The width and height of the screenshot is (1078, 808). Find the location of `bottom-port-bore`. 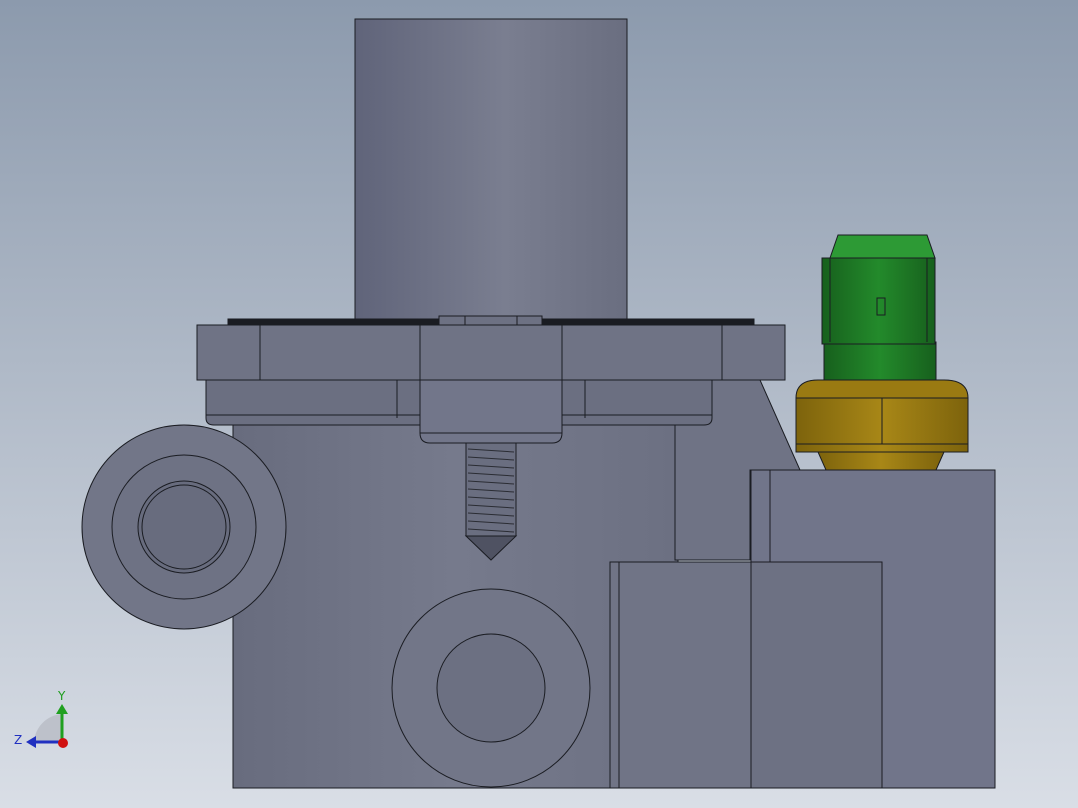

bottom-port-bore is located at coordinates (491, 688).